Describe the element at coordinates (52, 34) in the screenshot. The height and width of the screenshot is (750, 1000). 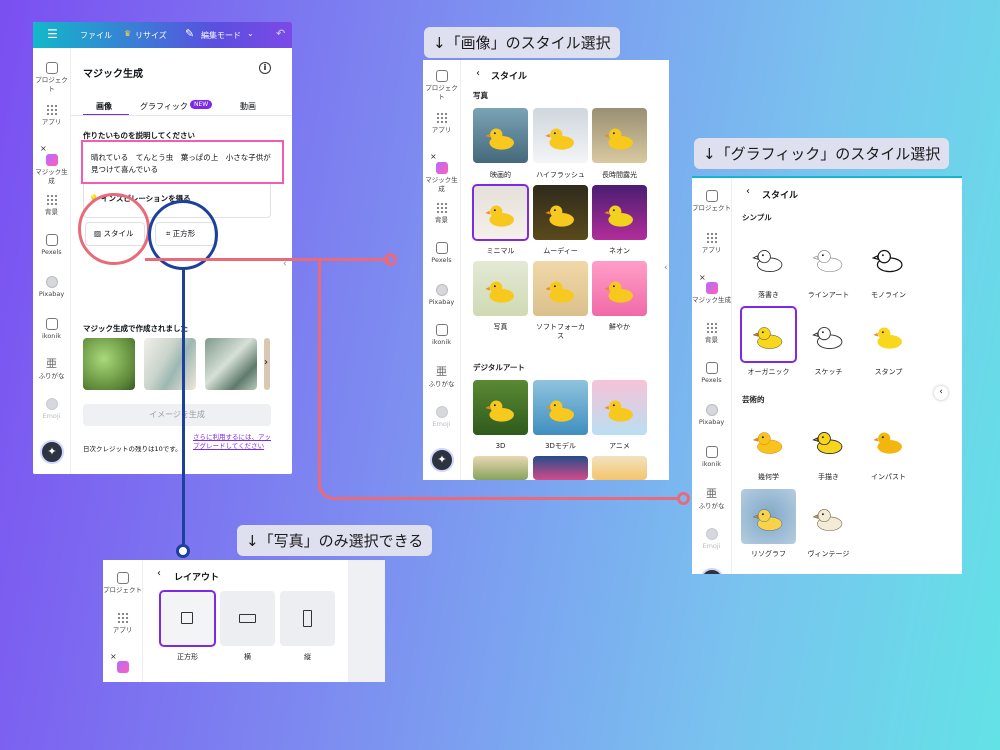
I see `menu-icon: ☰` at that location.